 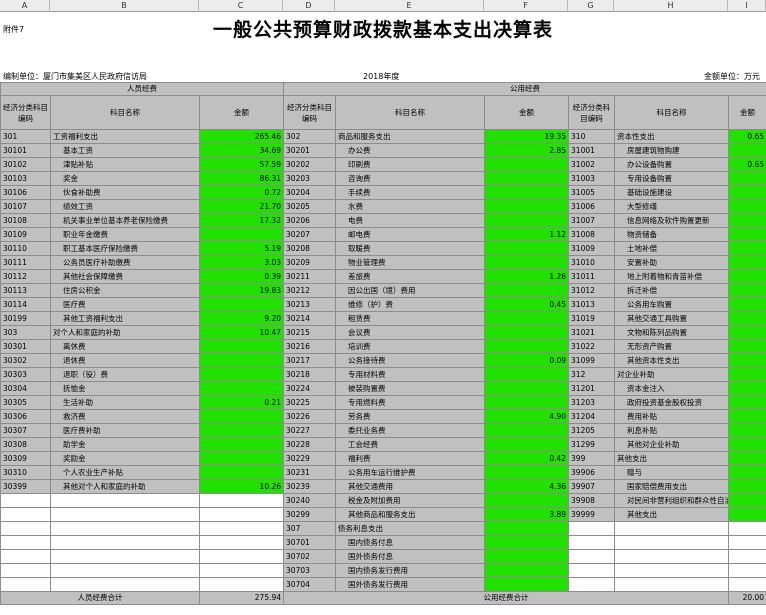 I want to click on name-cell: 助学金, so click(x=125, y=444).